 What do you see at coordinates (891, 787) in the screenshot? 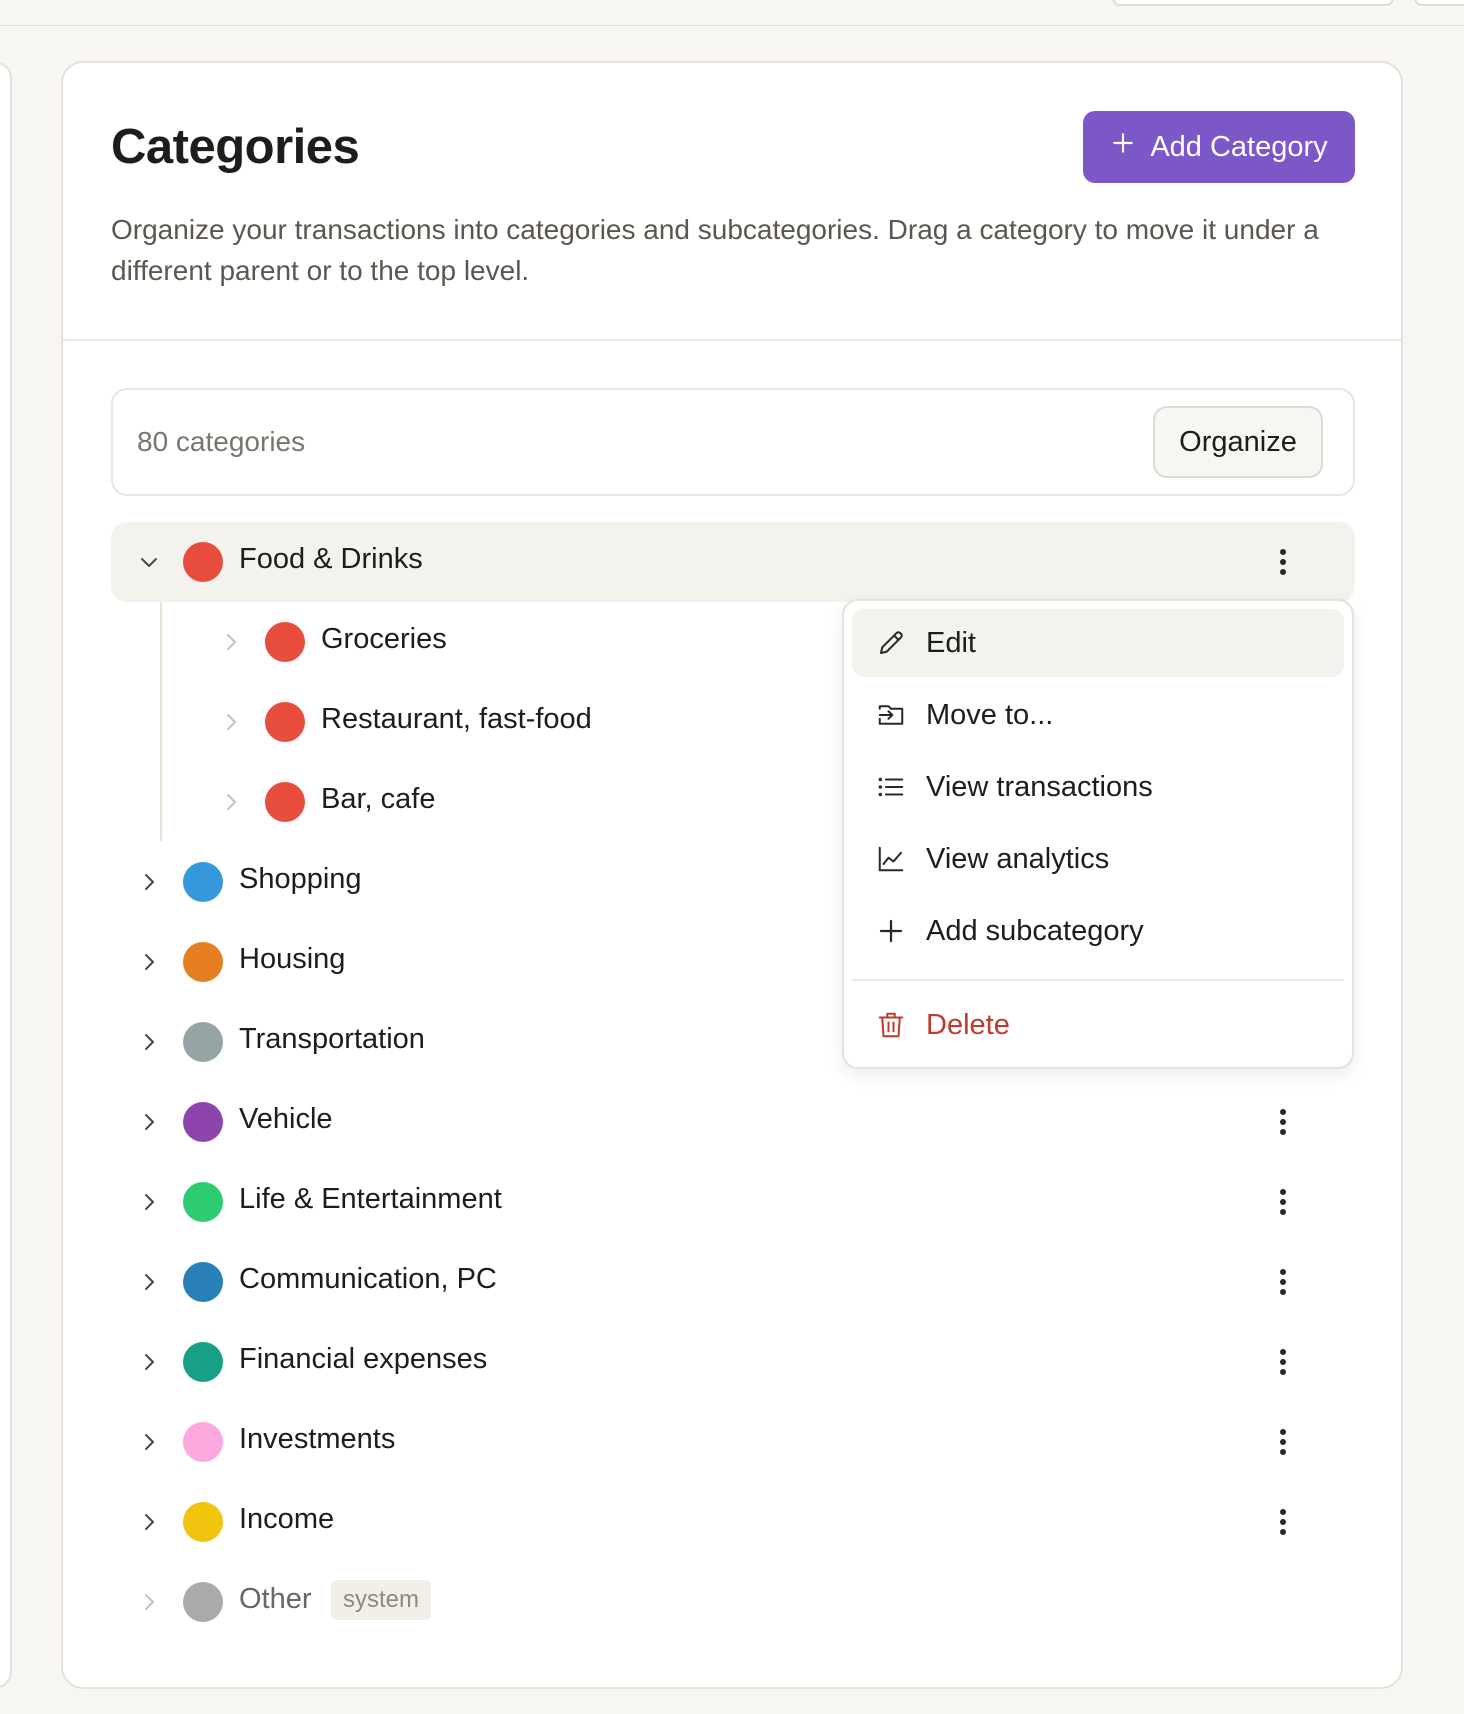
I see `list-icon` at bounding box center [891, 787].